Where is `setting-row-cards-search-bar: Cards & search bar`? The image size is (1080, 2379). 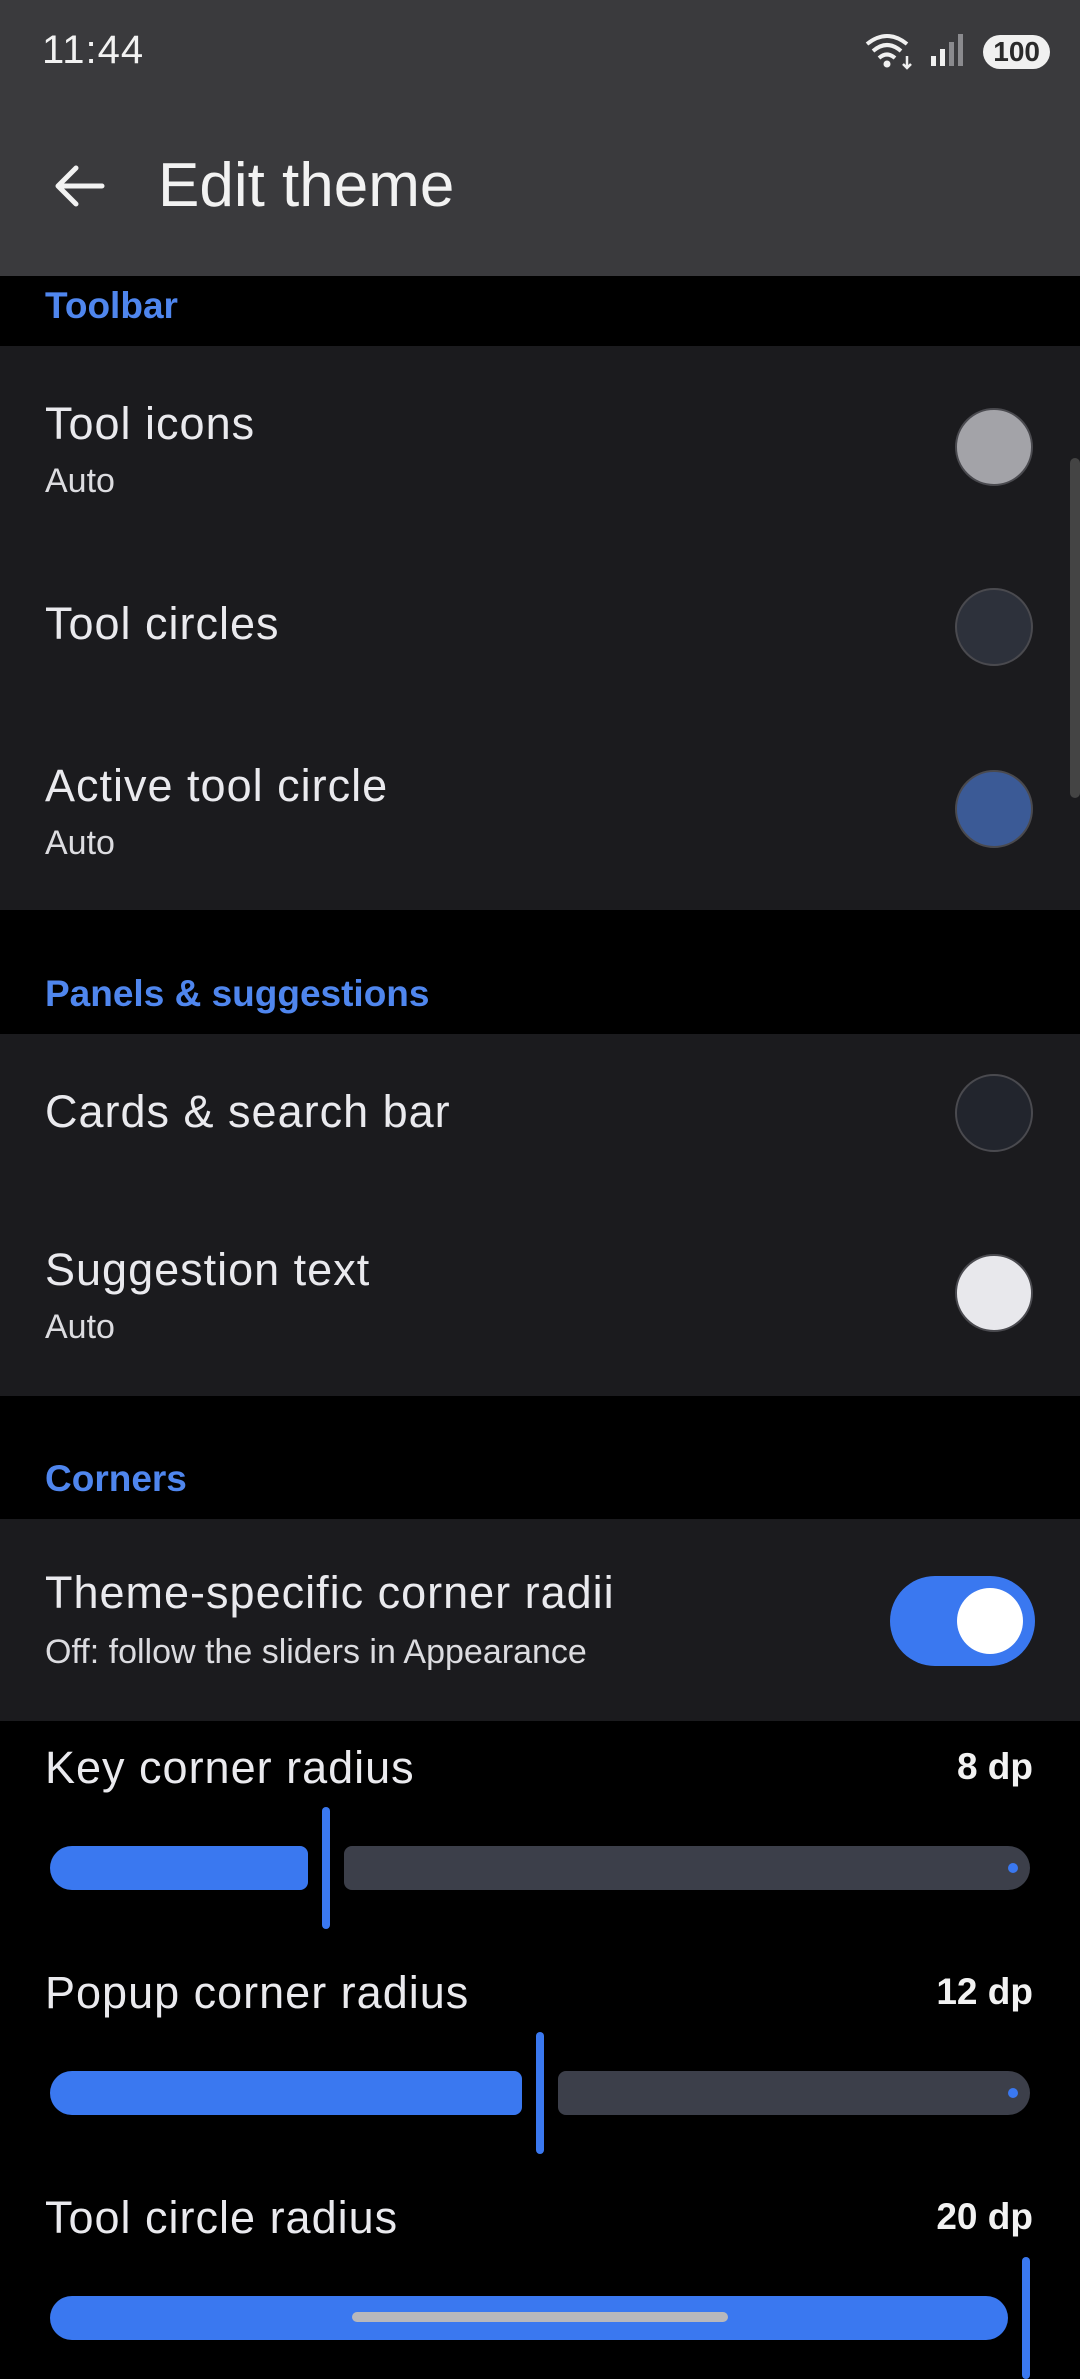
setting-row-cards-search-bar: Cards & search bar is located at coordinates (540, 1114).